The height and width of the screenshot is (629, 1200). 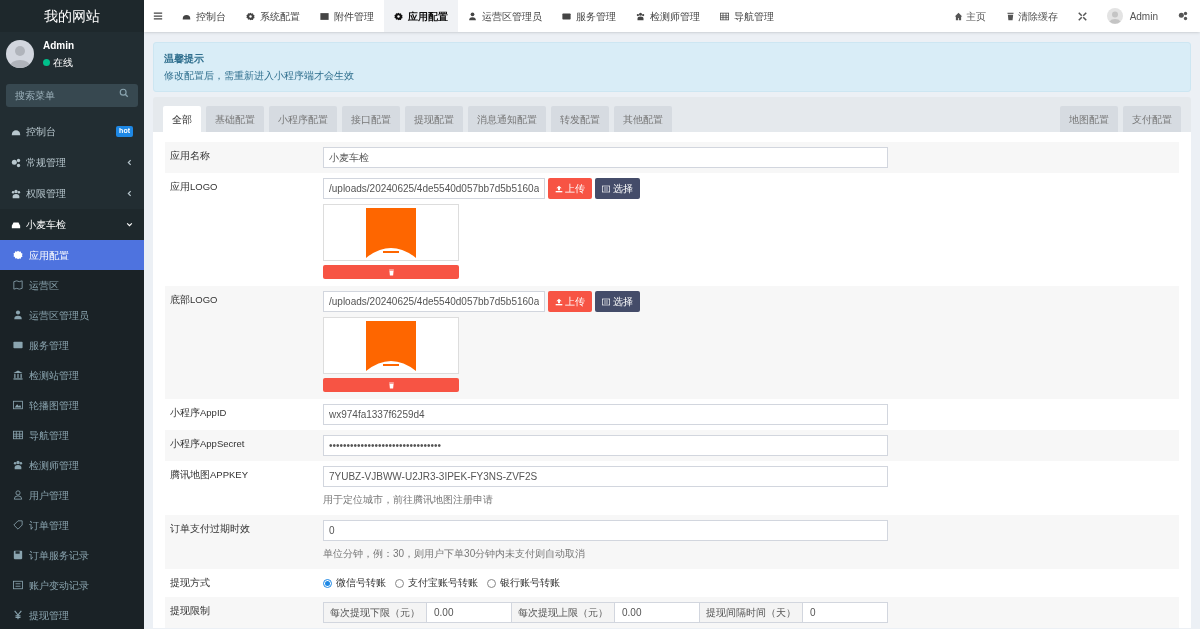 What do you see at coordinates (958, 16) in the screenshot?
I see `home-icon` at bounding box center [958, 16].